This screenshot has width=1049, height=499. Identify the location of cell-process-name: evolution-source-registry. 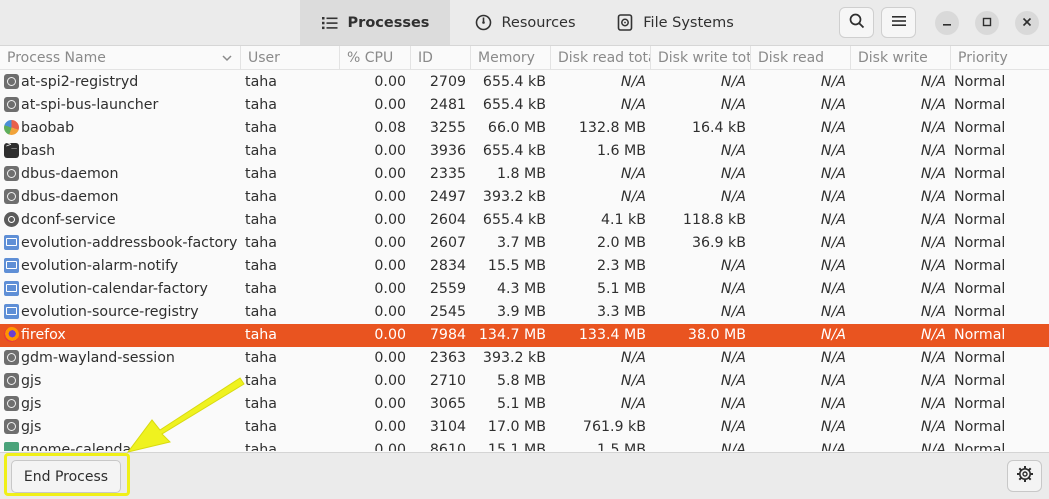
(110, 312).